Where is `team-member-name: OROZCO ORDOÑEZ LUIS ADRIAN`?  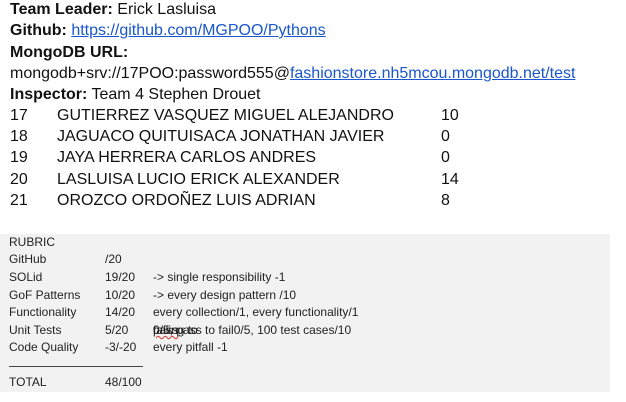
team-member-name: OROZCO ORDOÑEZ LUIS ADRIAN is located at coordinates (186, 200).